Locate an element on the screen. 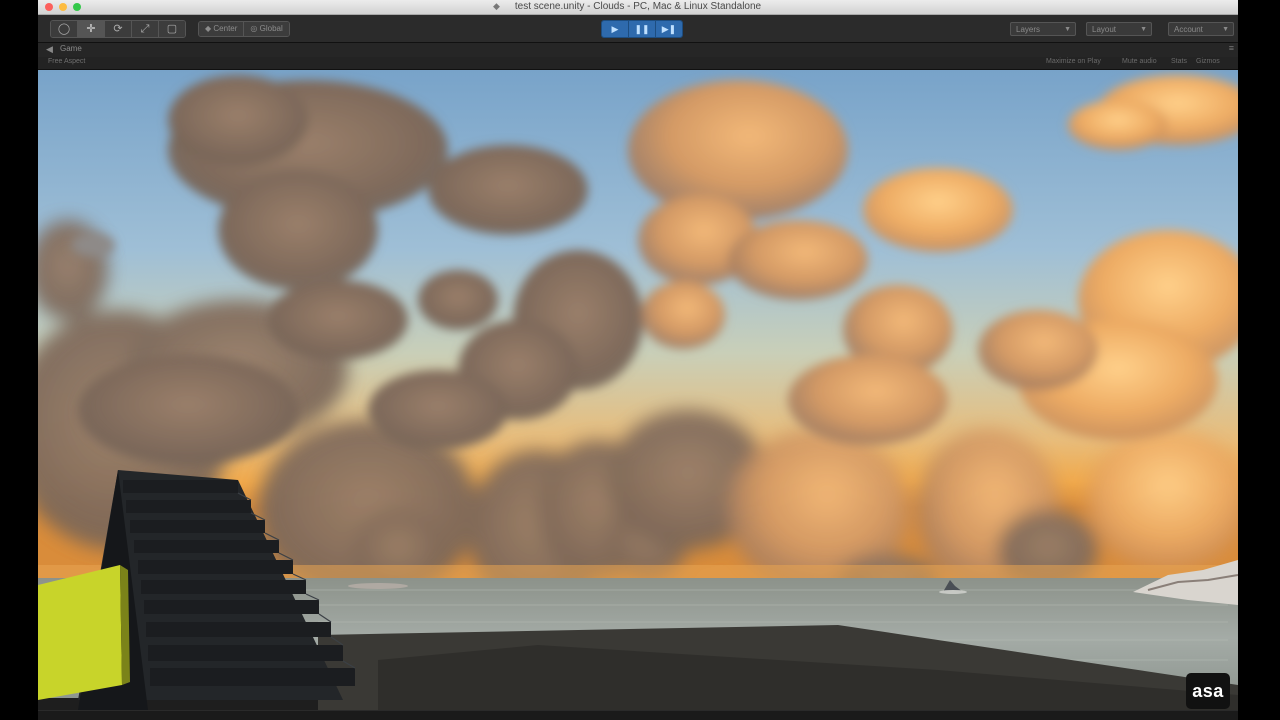 The image size is (1280, 720). pivot-toggles: ◆ Center ◎ Global is located at coordinates (244, 29).